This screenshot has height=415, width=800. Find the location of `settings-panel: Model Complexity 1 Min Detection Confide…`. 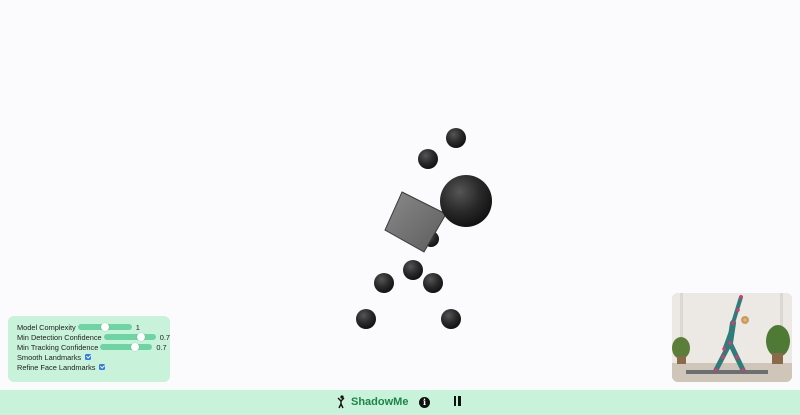

settings-panel: Model Complexity 1 Min Detection Confide… is located at coordinates (89, 349).